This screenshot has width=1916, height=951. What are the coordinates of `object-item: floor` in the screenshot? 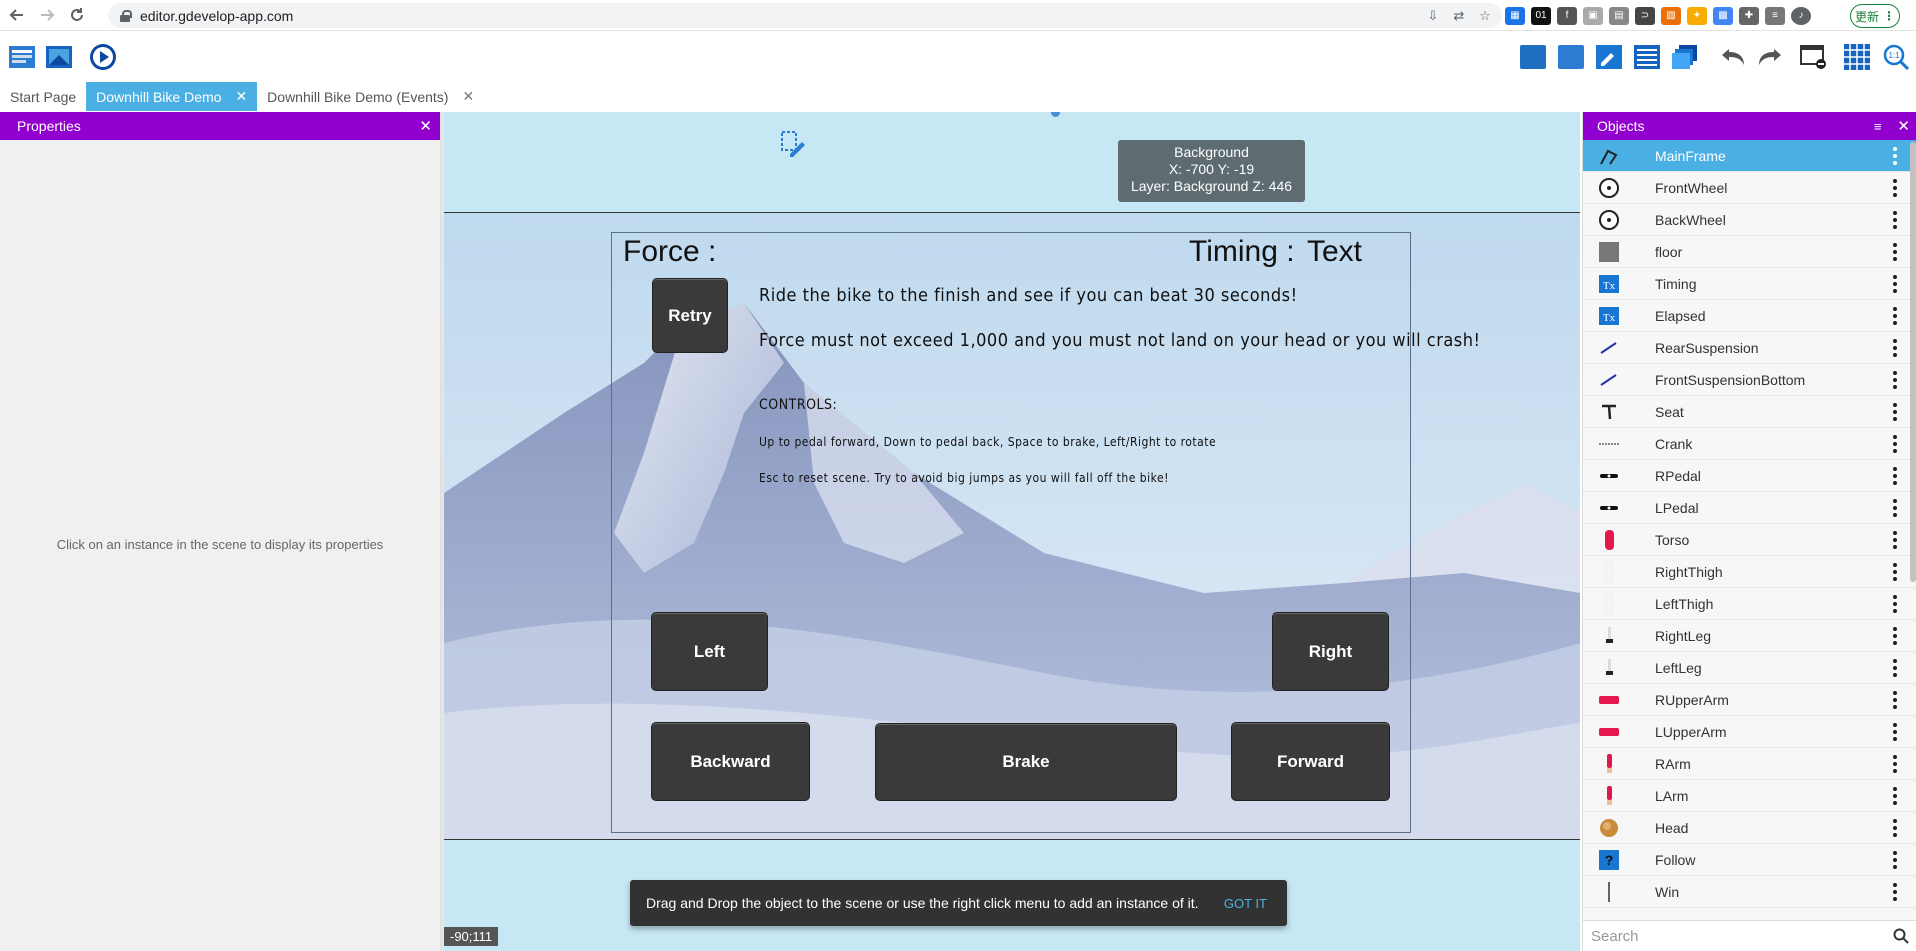 It's located at (1749, 252).